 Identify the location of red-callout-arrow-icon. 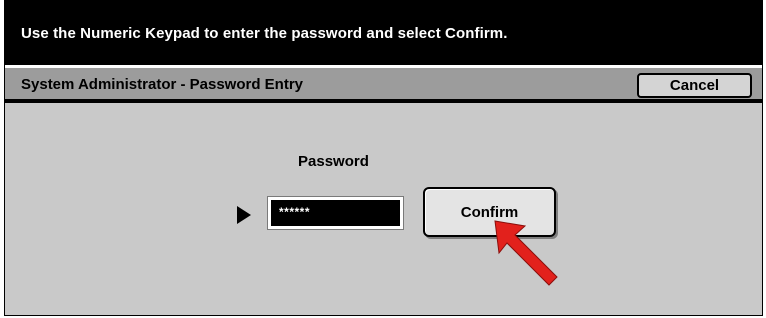
(526, 253).